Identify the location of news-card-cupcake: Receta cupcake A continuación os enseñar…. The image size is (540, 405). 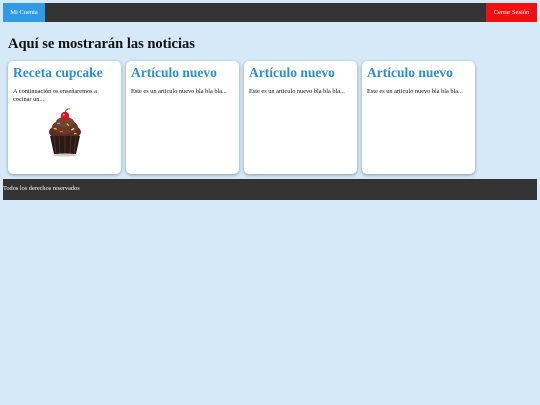
(64, 117).